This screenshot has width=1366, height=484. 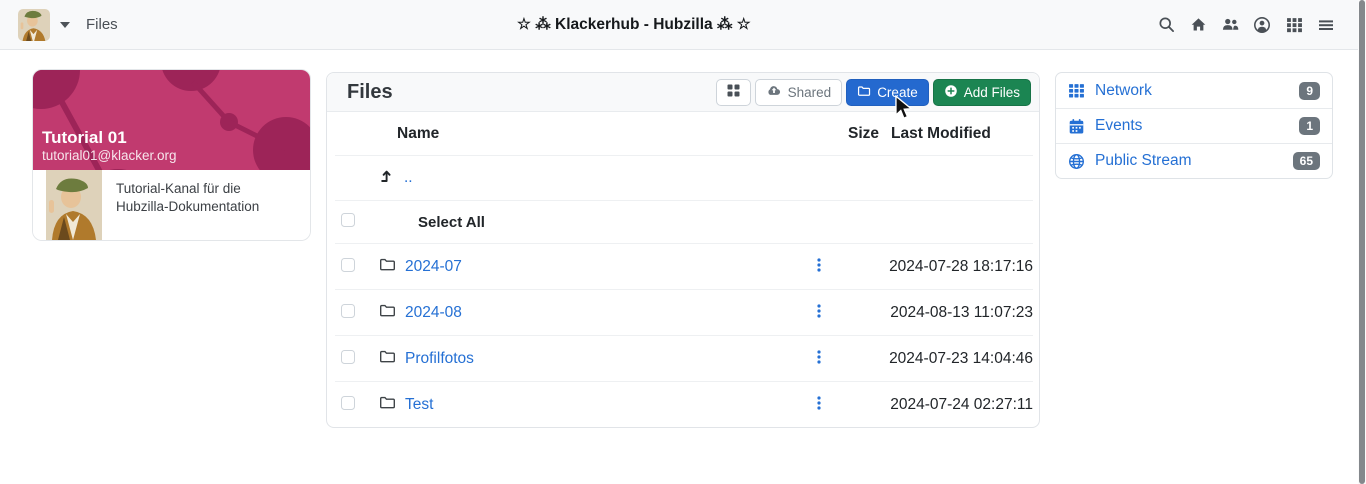 I want to click on plus-circle-icon, so click(x=951, y=92).